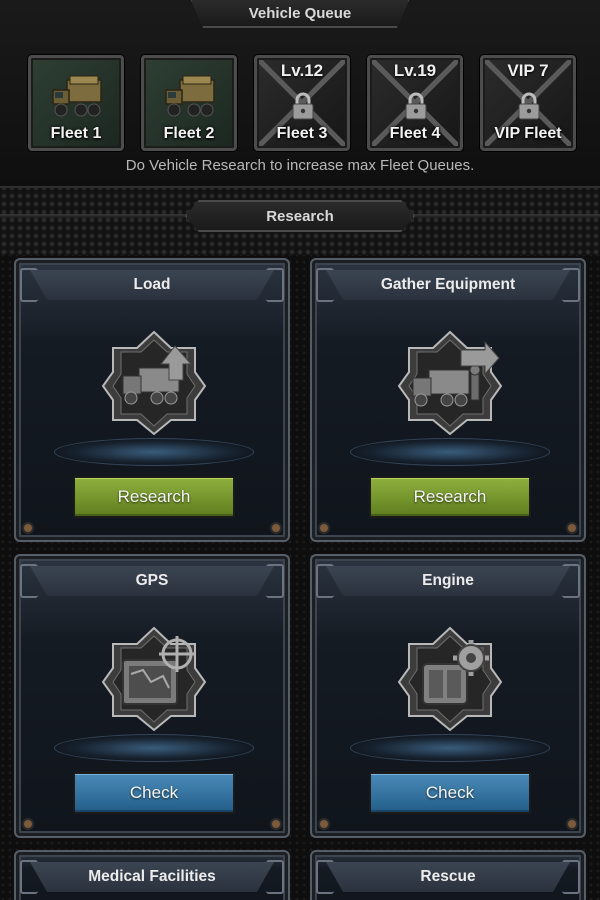 The width and height of the screenshot is (600, 900). What do you see at coordinates (450, 383) in the screenshot?
I see `truck-gather-icon` at bounding box center [450, 383].